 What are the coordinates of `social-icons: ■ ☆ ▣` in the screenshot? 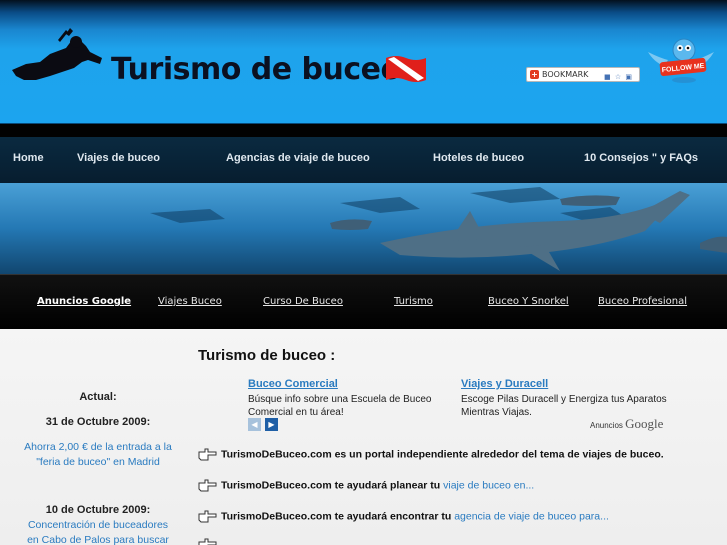 It's located at (618, 77).